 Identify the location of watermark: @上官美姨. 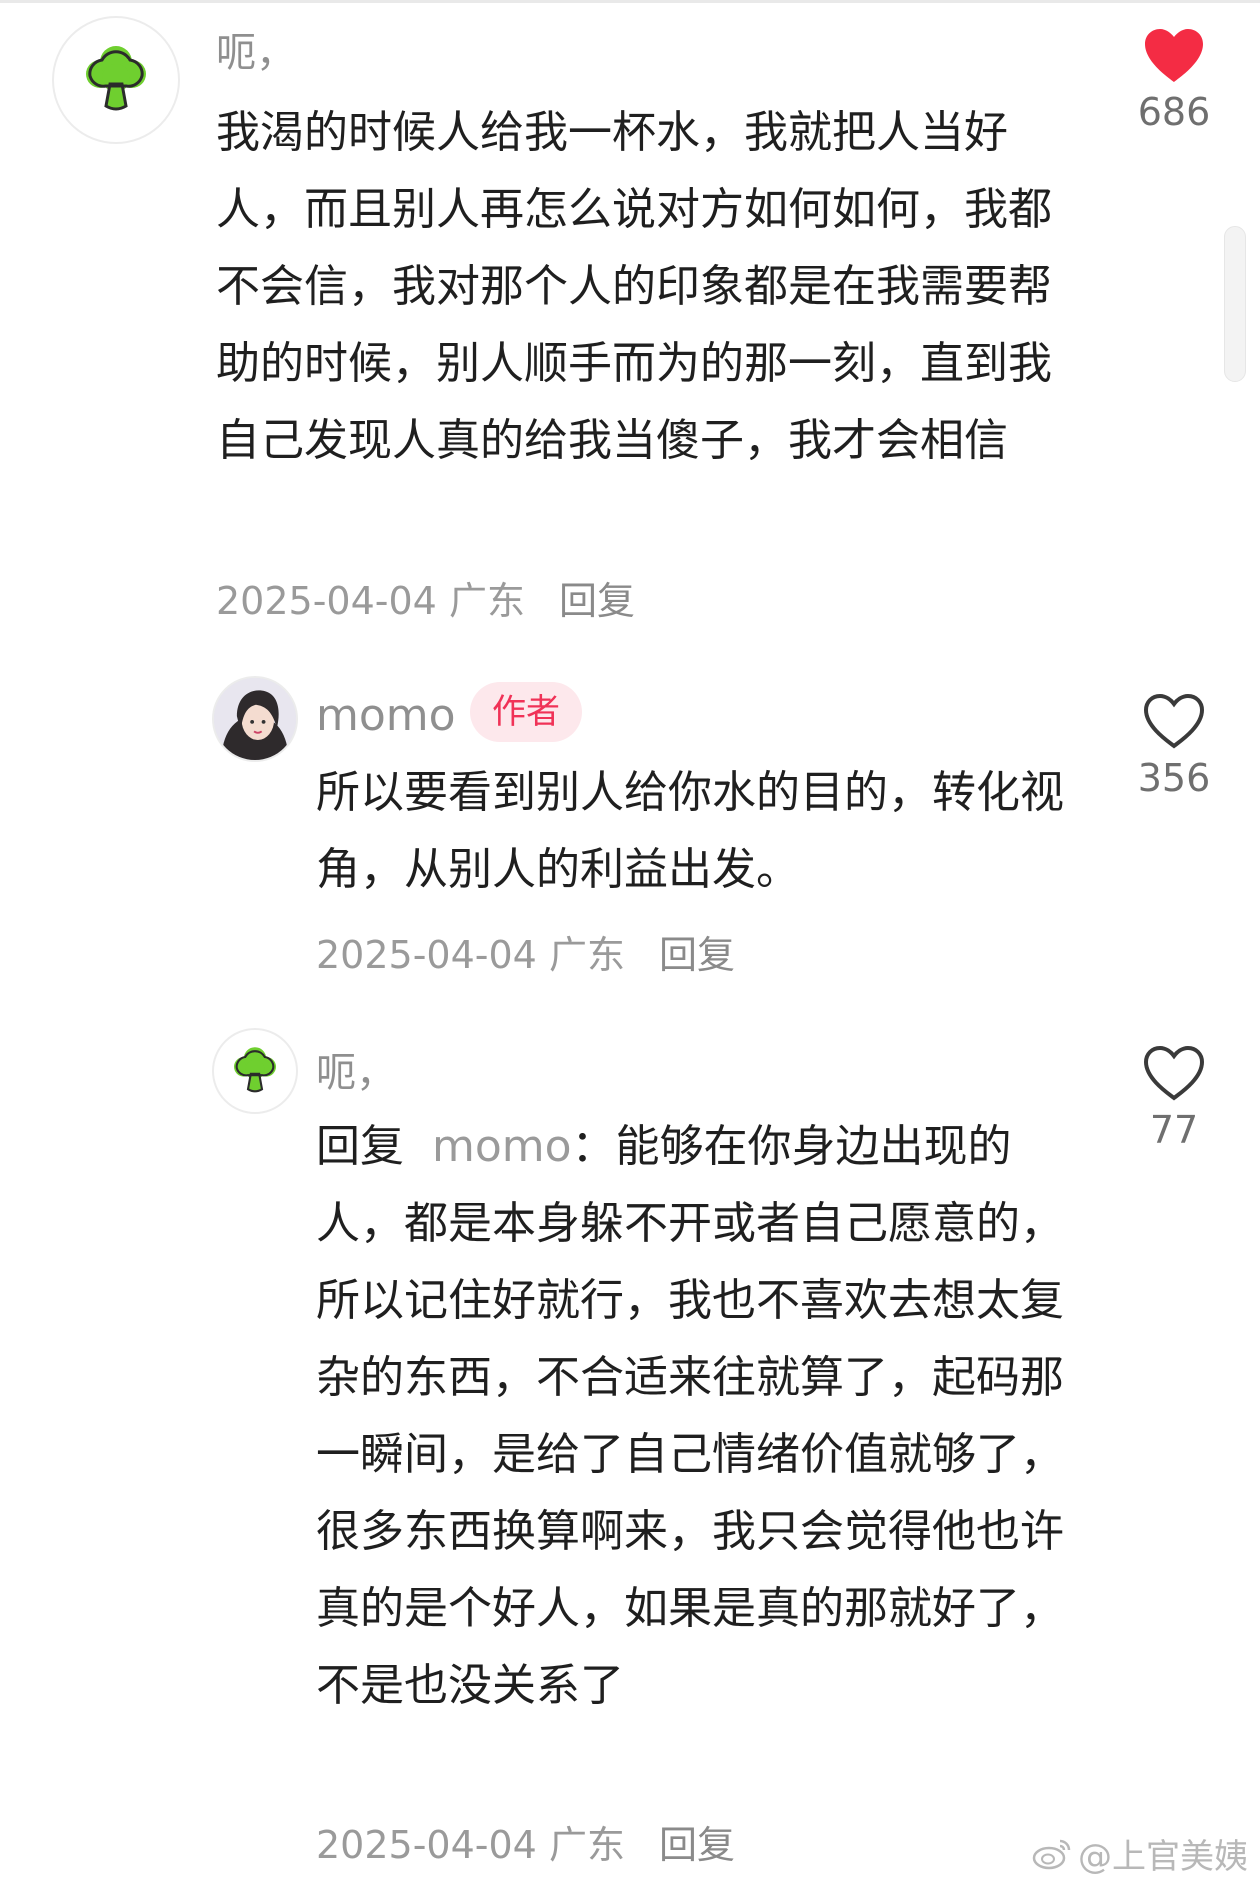
(1140, 1853).